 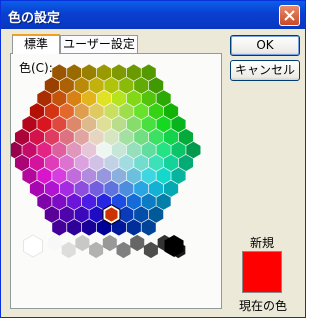 What do you see at coordinates (265, 70) in the screenshot?
I see `cancel-button: キャンセル` at bounding box center [265, 70].